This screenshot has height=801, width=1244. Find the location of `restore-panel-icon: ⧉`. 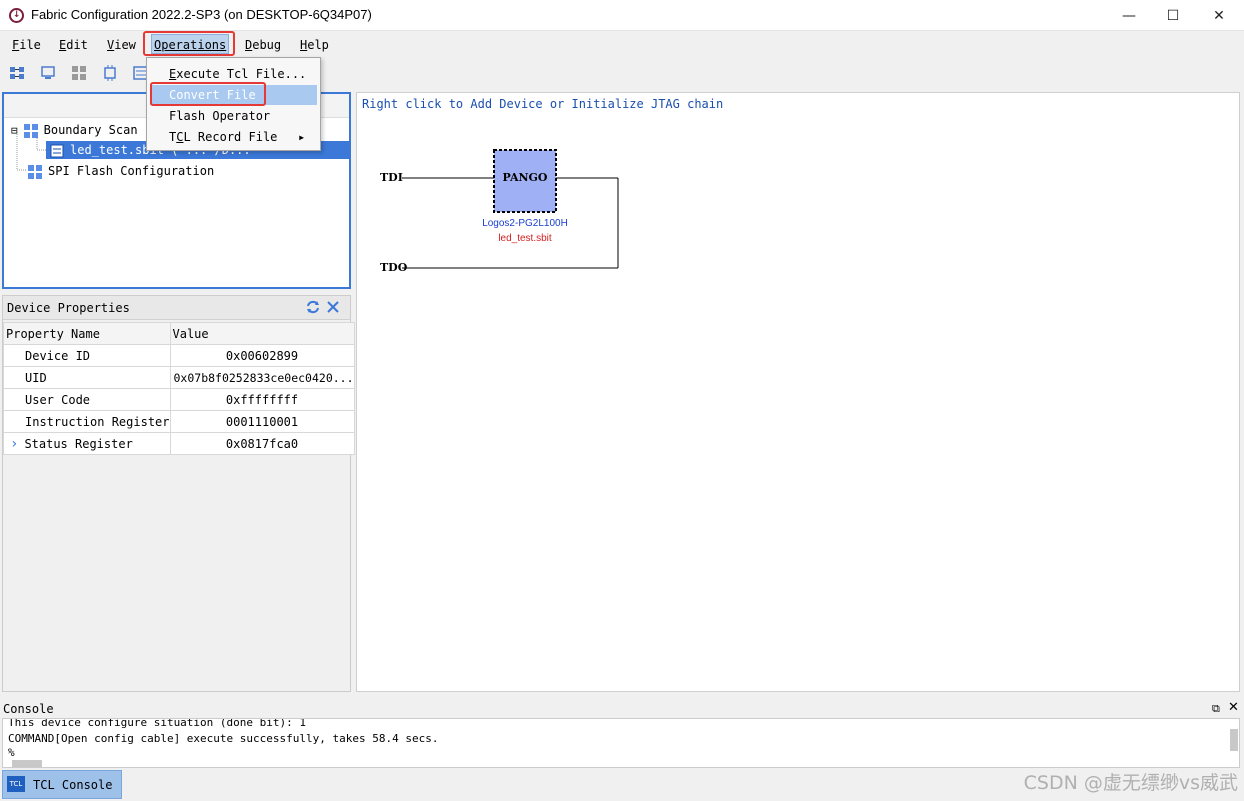

restore-panel-icon: ⧉ is located at coordinates (1216, 709).